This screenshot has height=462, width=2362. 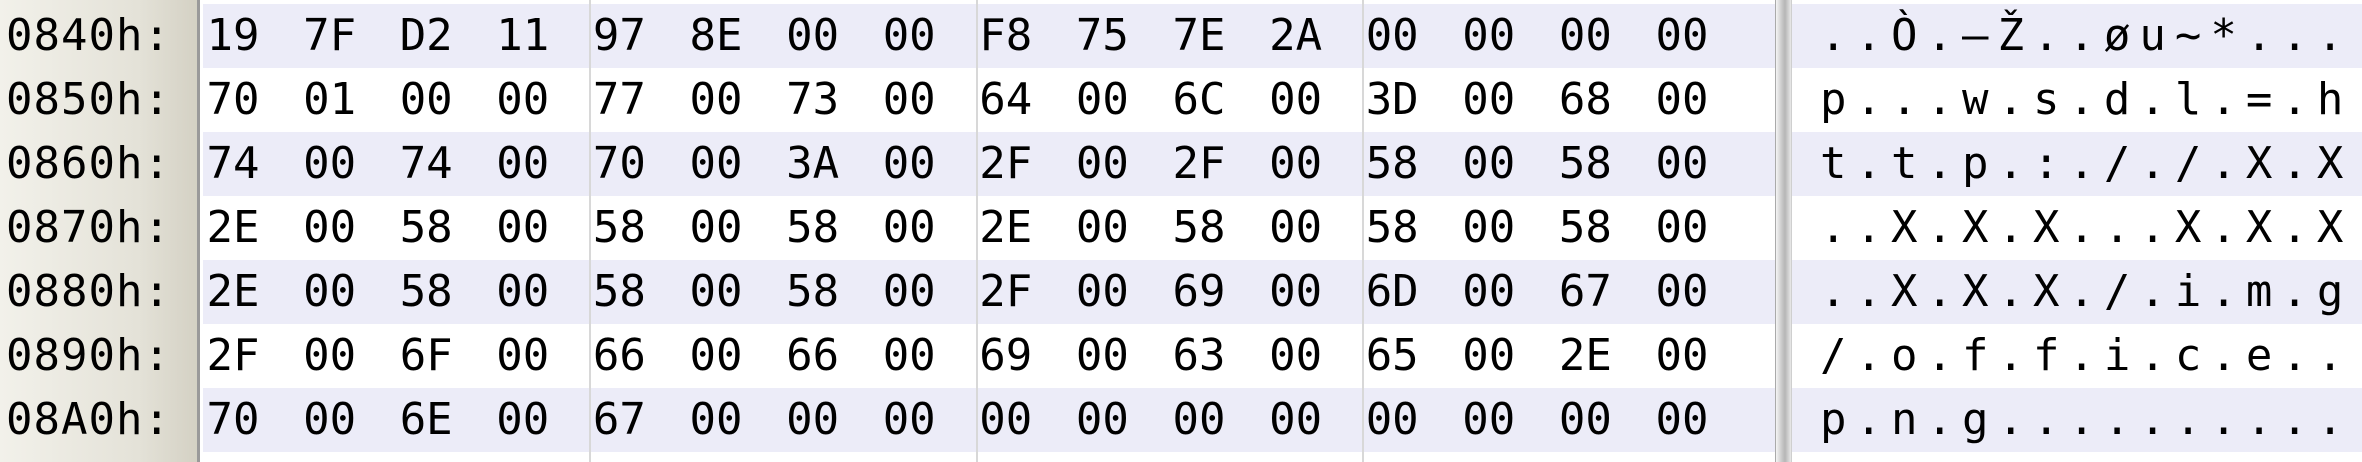 What do you see at coordinates (2091, 164) in the screenshot?
I see `ascii-text: t.t.p.:././.X.X.` at bounding box center [2091, 164].